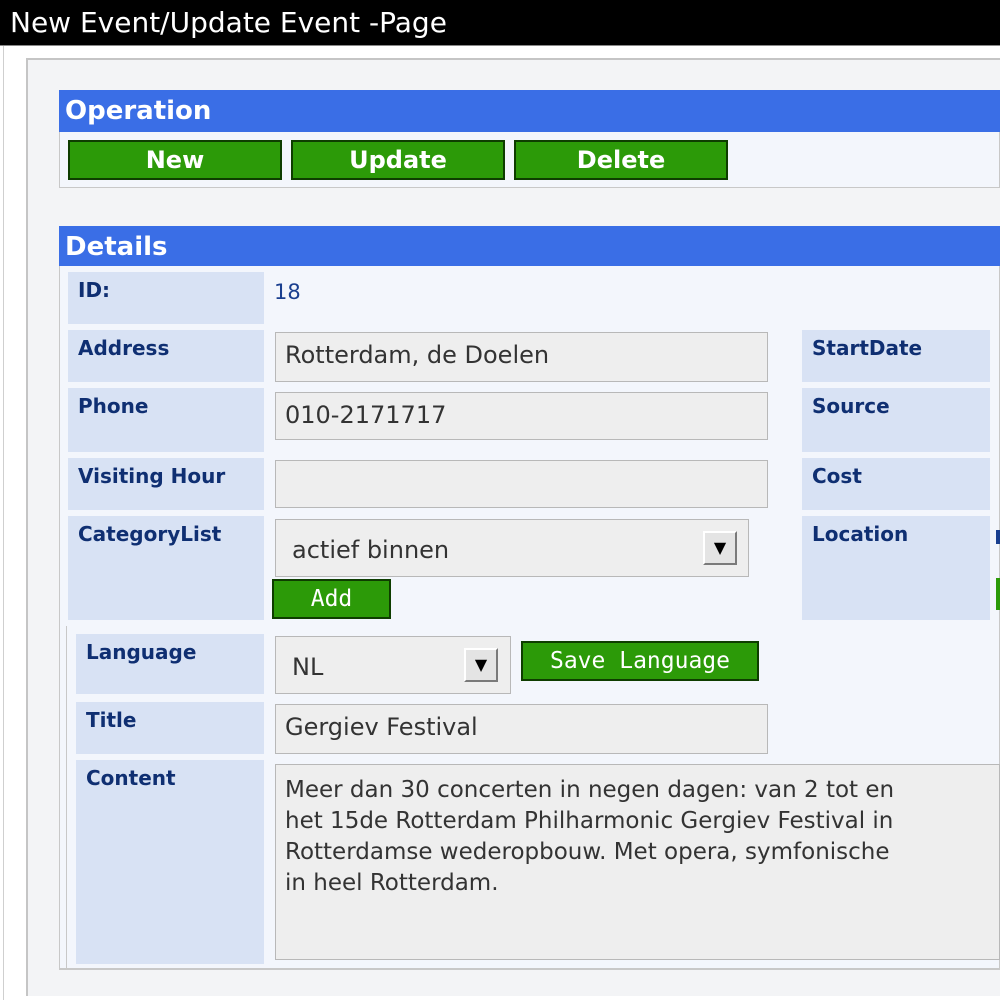  What do you see at coordinates (170, 728) in the screenshot?
I see `title-label: Title` at bounding box center [170, 728].